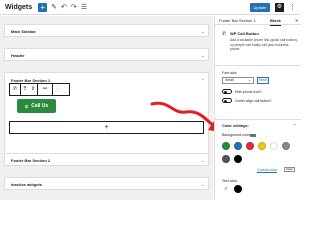  Describe the element at coordinates (150, 7) in the screenshot. I see `editor-header: Widgets + ✎ ↶ ↷ ☰ Update ⚙ ⋮` at that location.